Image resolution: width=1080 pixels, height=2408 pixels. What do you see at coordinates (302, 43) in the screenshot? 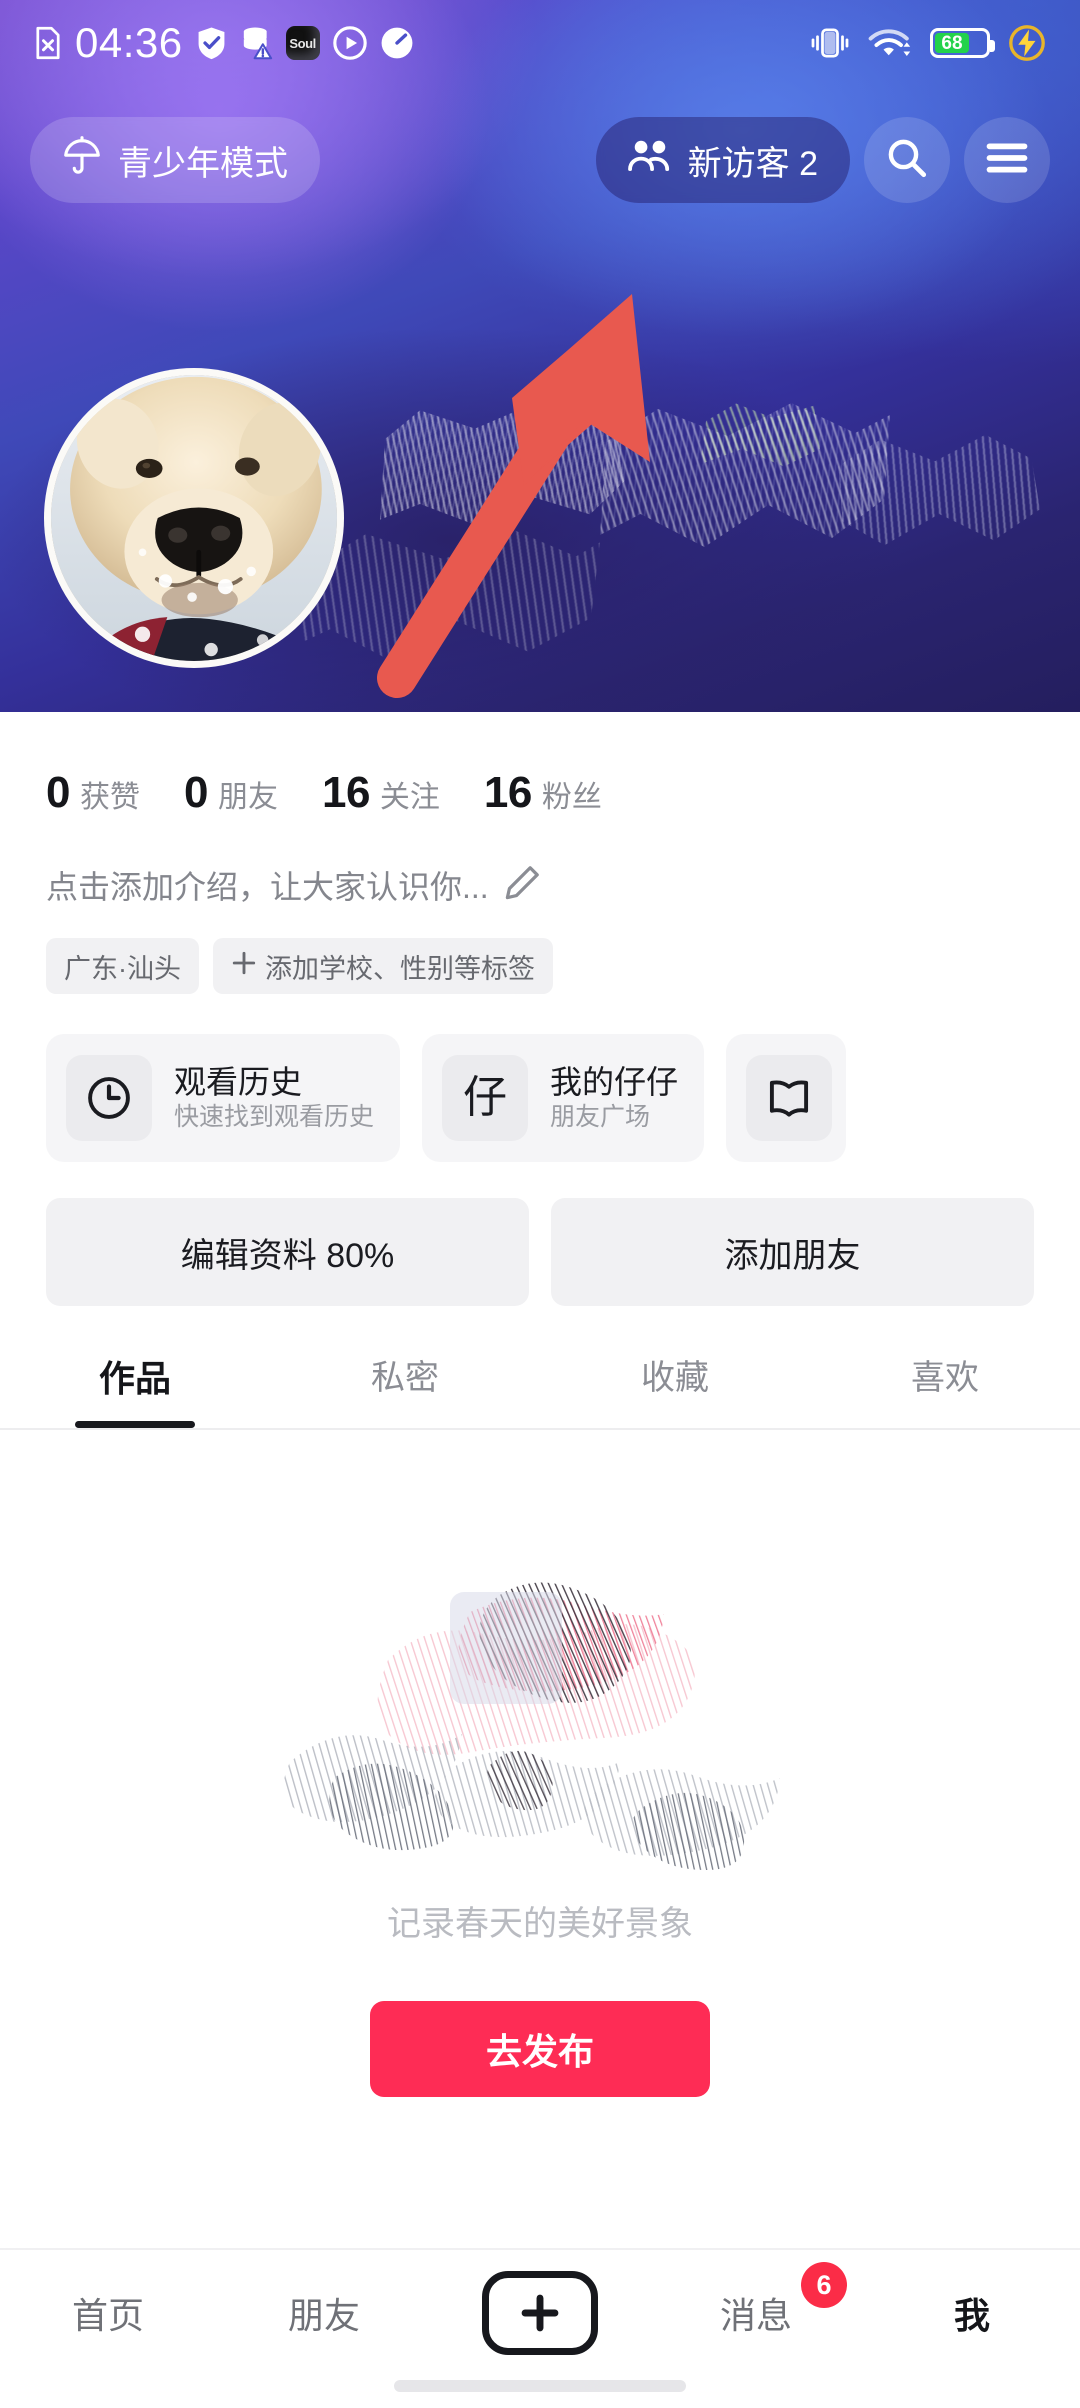
I see `soul-app-icon: Soul` at bounding box center [302, 43].